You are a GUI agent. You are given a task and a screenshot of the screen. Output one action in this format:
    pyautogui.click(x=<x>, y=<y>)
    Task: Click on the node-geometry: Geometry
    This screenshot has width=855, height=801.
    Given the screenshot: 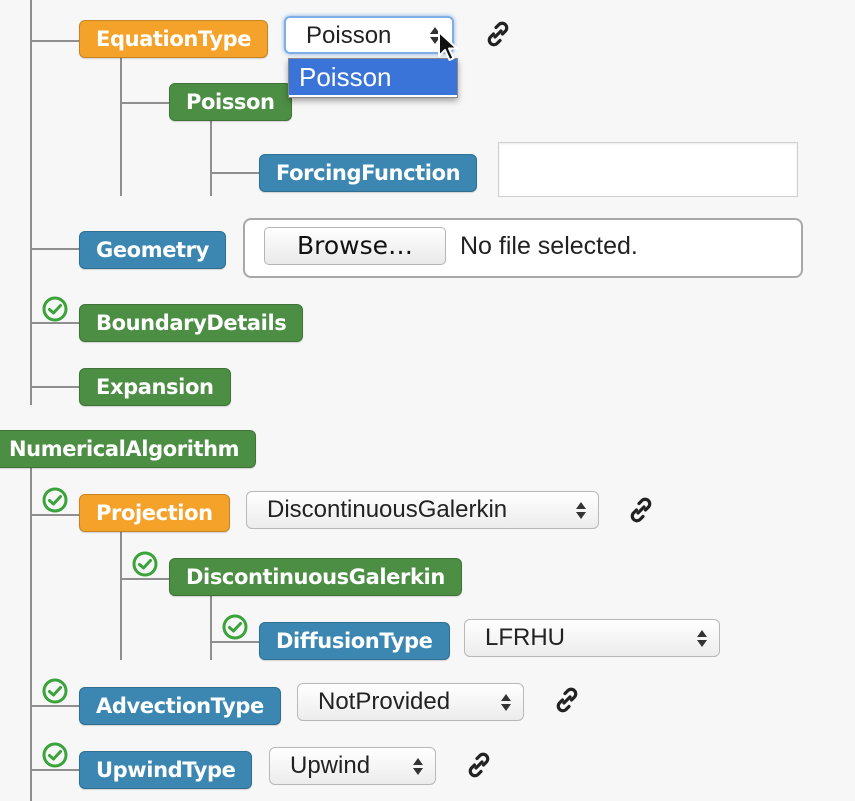 What is the action you would take?
    pyautogui.click(x=152, y=250)
    